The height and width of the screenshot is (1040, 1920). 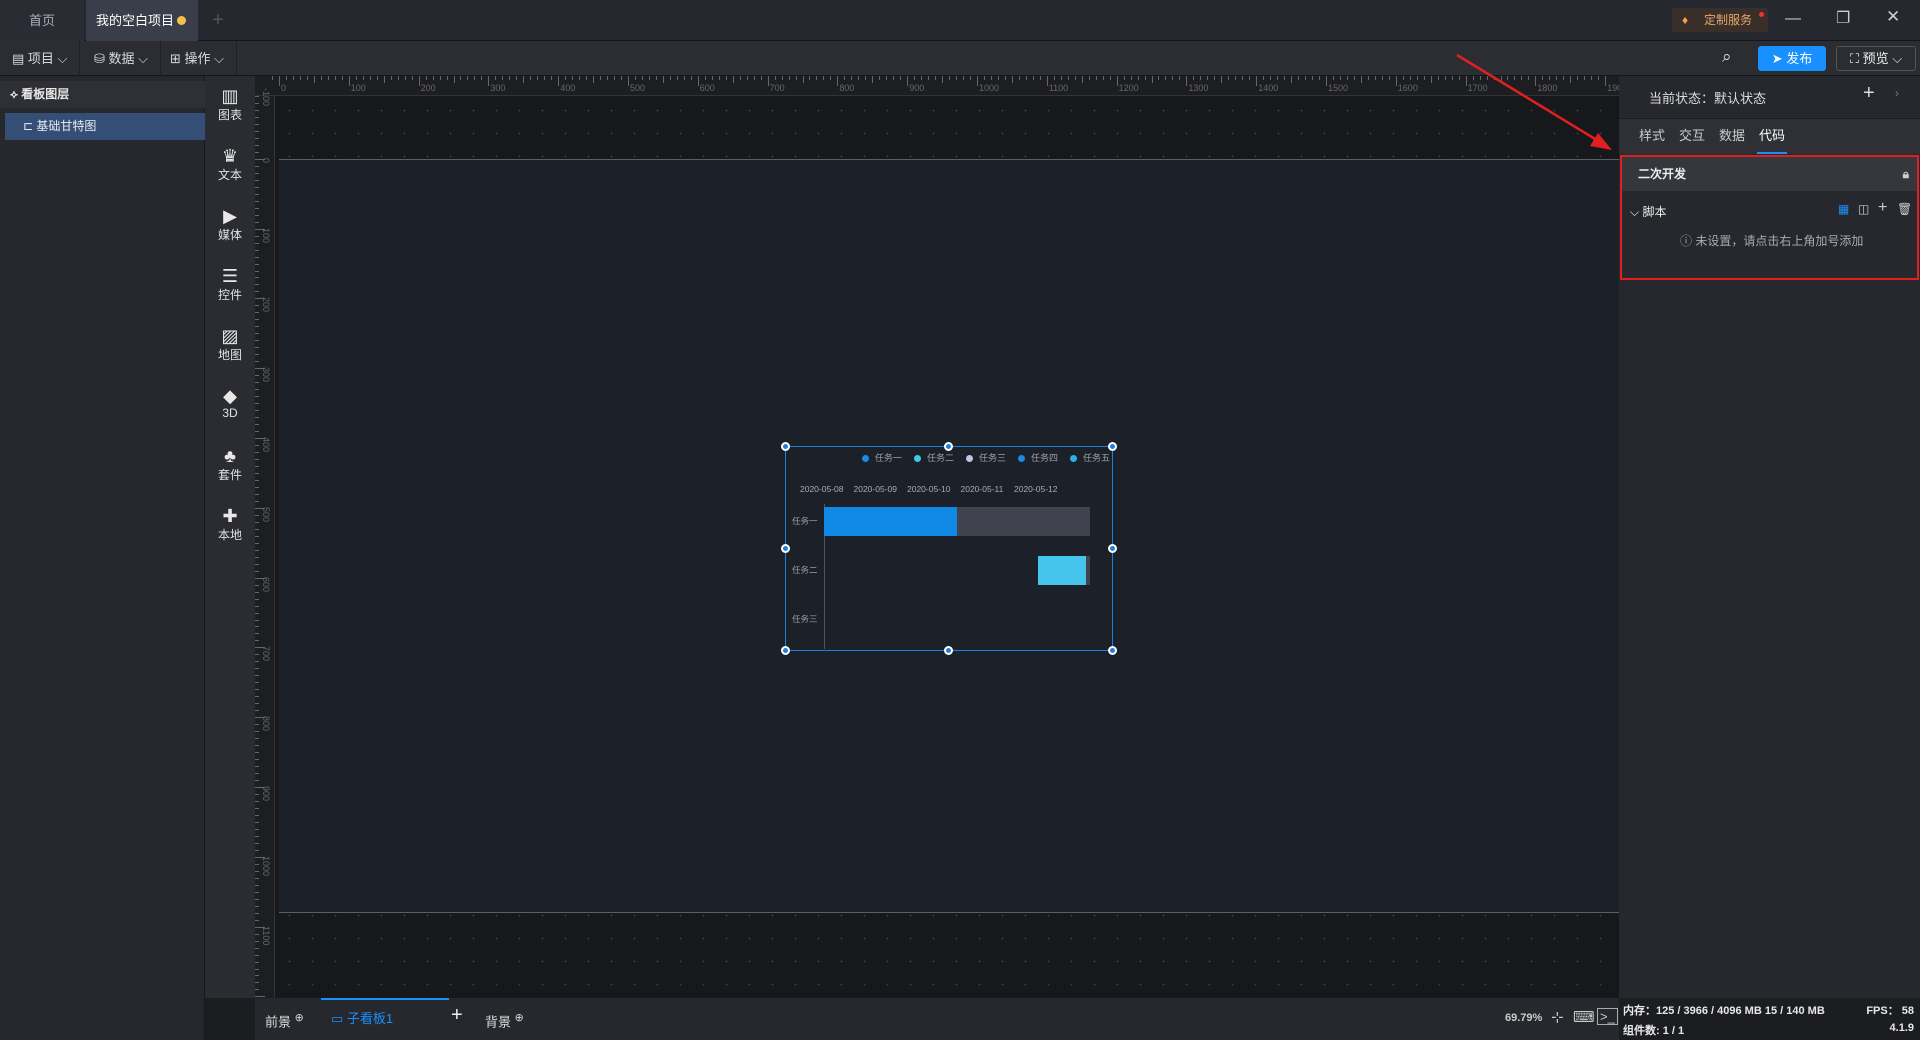 I want to click on current-state: 当前状态：默认状态, so click(x=1708, y=98).